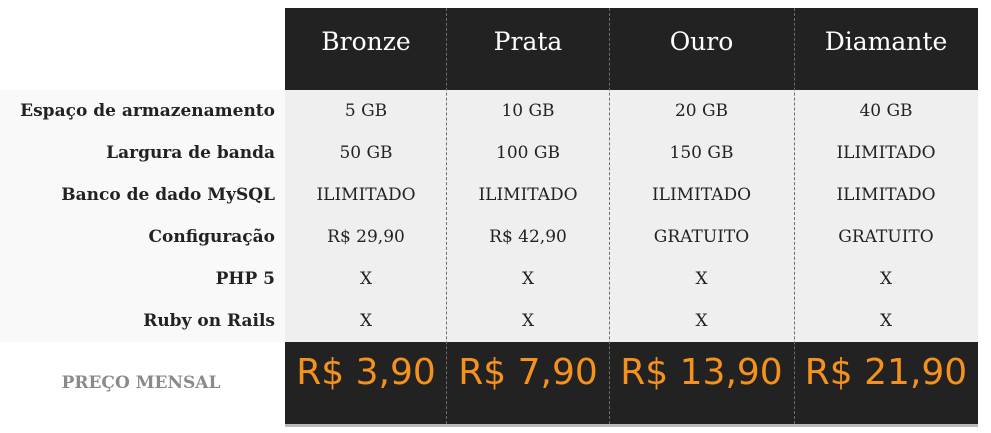 The height and width of the screenshot is (433, 991). Describe the element at coordinates (209, 321) in the screenshot. I see `feature-label-rails: Ruby on Rails` at that location.